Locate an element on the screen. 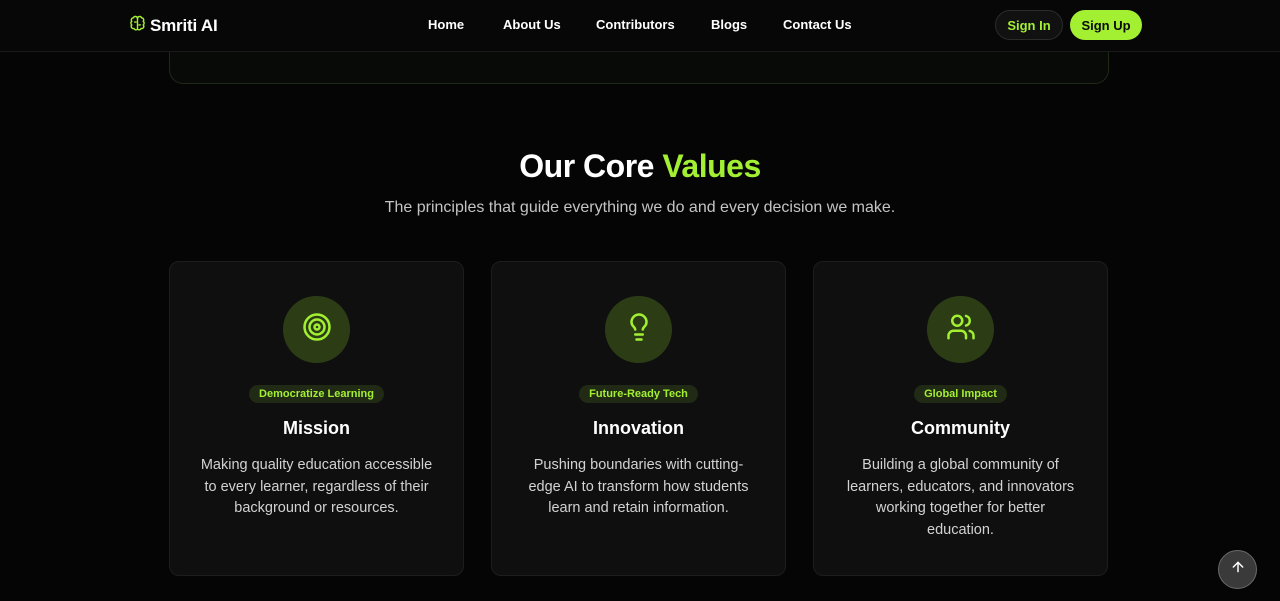 This screenshot has width=1280, height=601. nav-link-home: Home is located at coordinates (446, 24).